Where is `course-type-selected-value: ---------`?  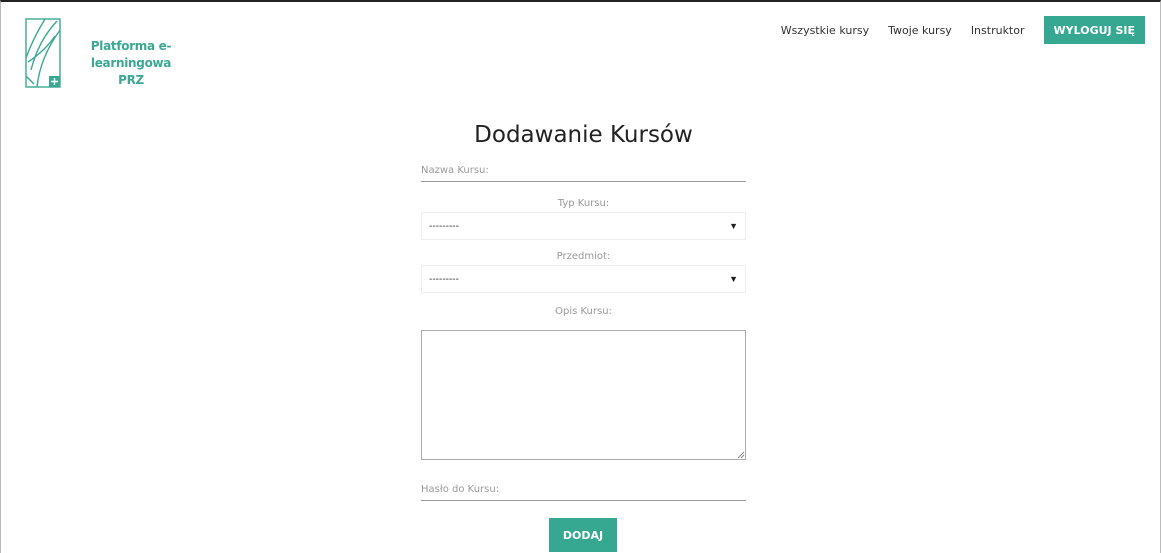 course-type-selected-value: --------- is located at coordinates (444, 226).